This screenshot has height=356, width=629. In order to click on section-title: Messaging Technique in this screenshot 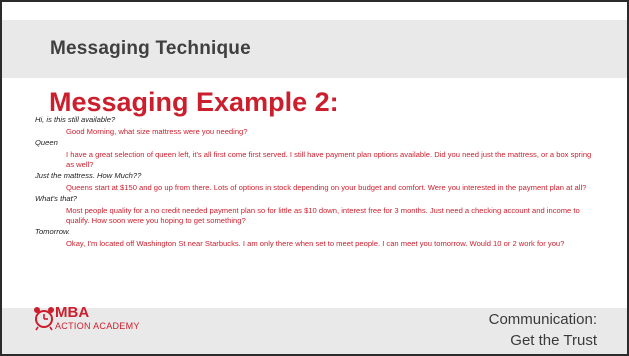, I will do `click(150, 48)`.